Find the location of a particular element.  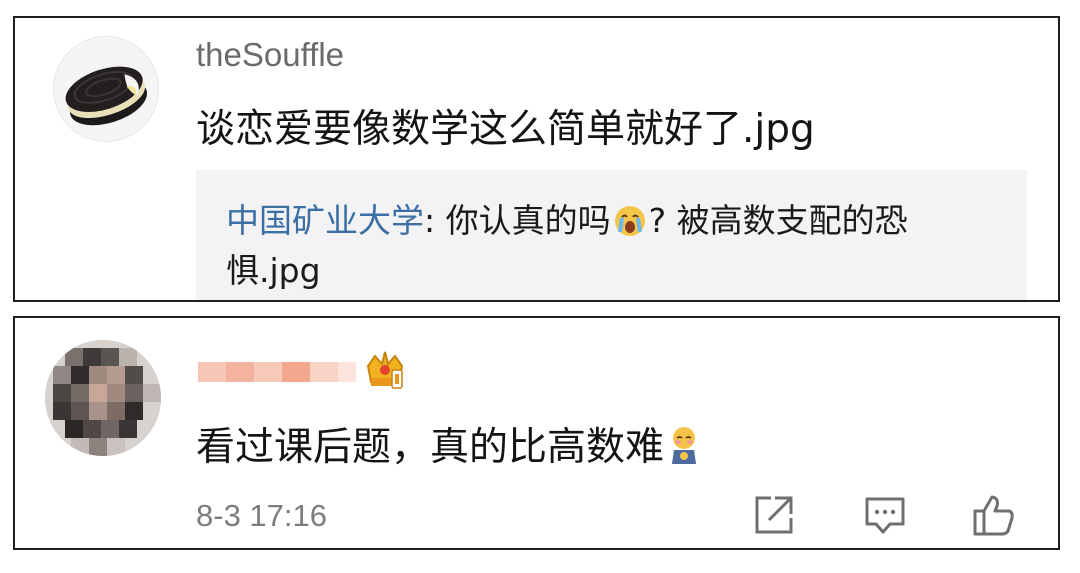

share-button is located at coordinates (774, 515).